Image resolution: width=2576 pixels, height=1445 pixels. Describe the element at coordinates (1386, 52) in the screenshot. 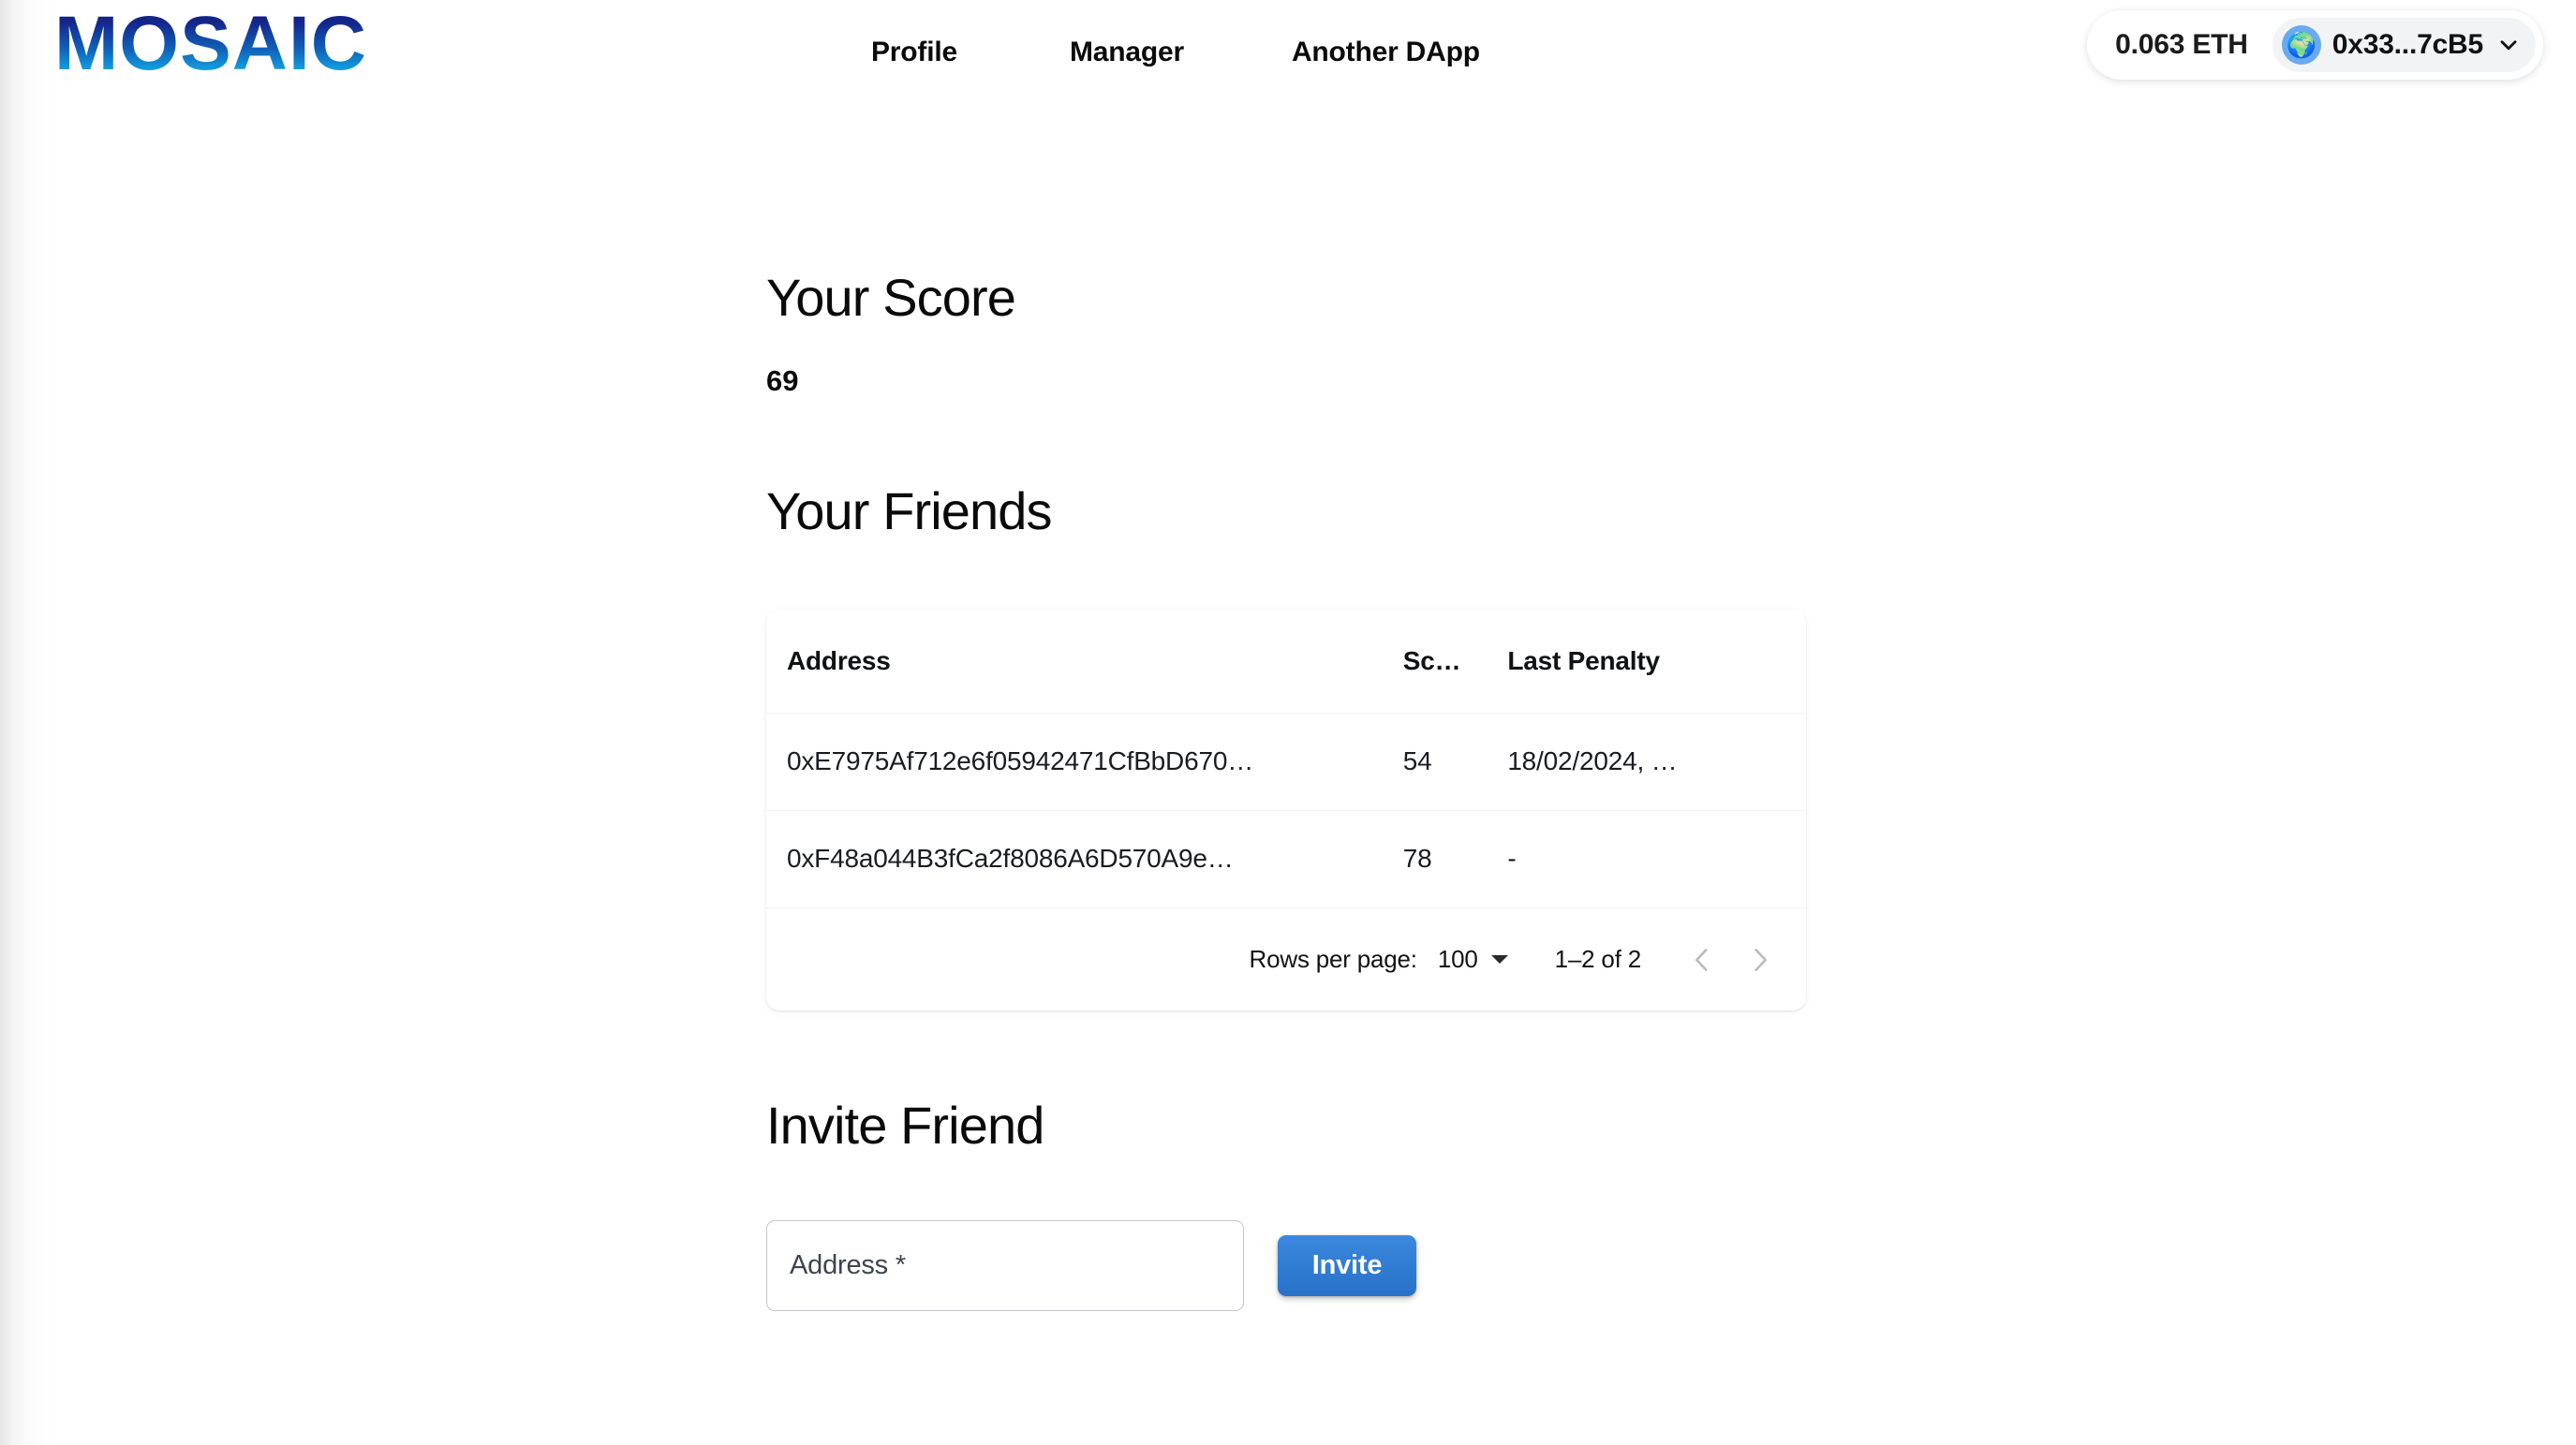

I see `nav-item-another-dapp: Another DApp` at that location.